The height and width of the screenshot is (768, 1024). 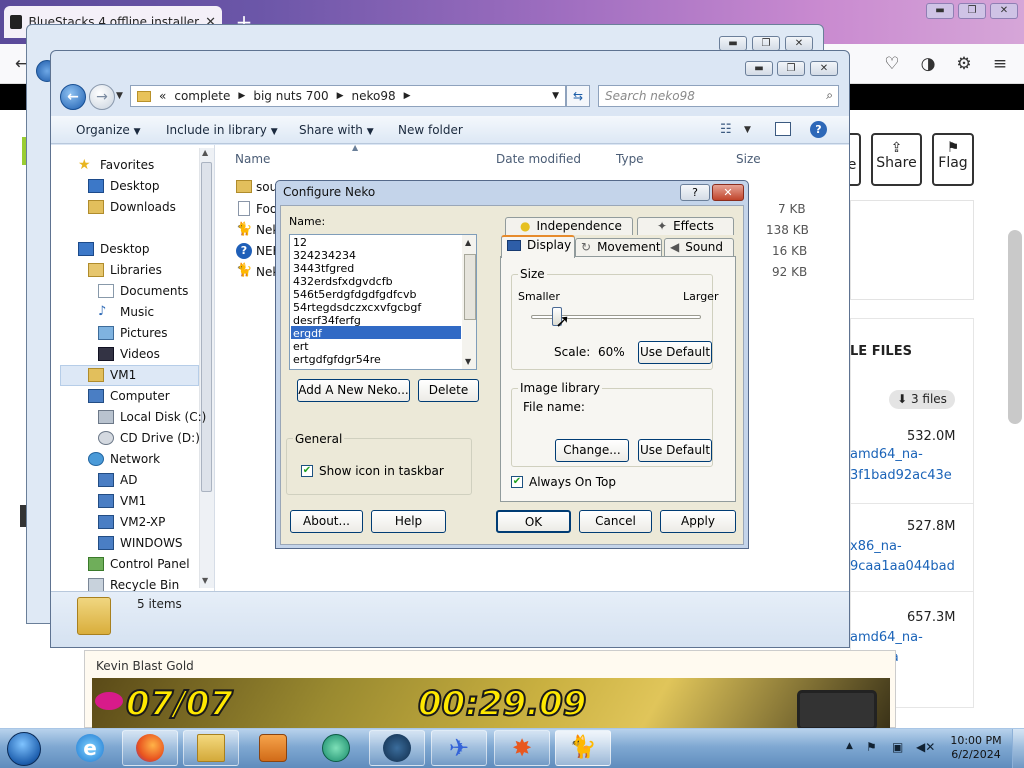 I want to click on maximize-button-back: ❐, so click(x=766, y=43).